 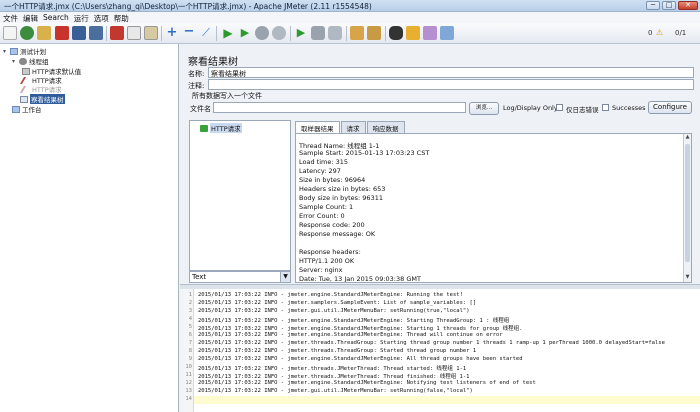 What do you see at coordinates (172, 33) in the screenshot?
I see `expand-icon: +` at bounding box center [172, 33].